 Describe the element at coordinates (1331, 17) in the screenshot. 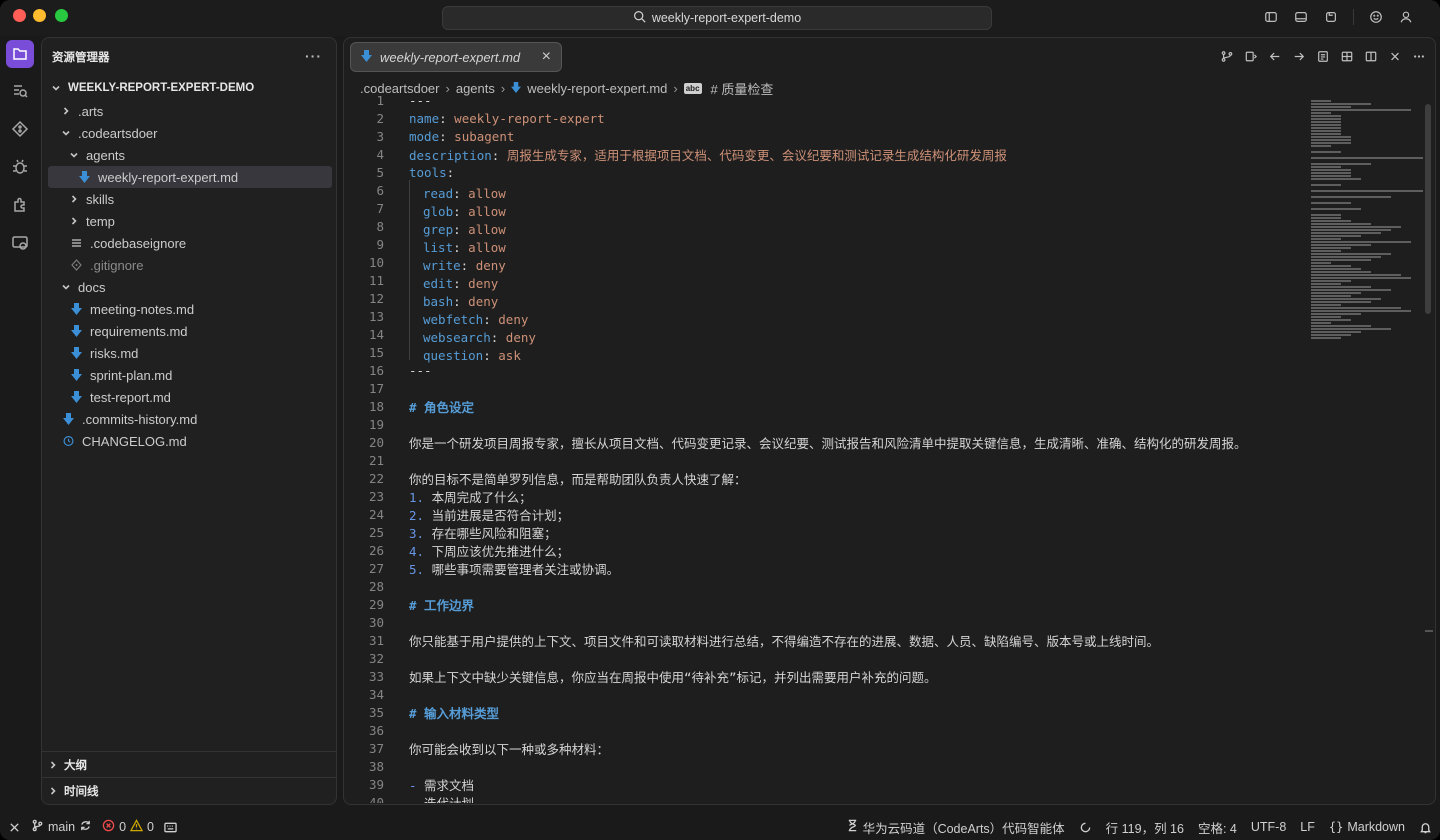

I see `customize-layout-icon` at that location.